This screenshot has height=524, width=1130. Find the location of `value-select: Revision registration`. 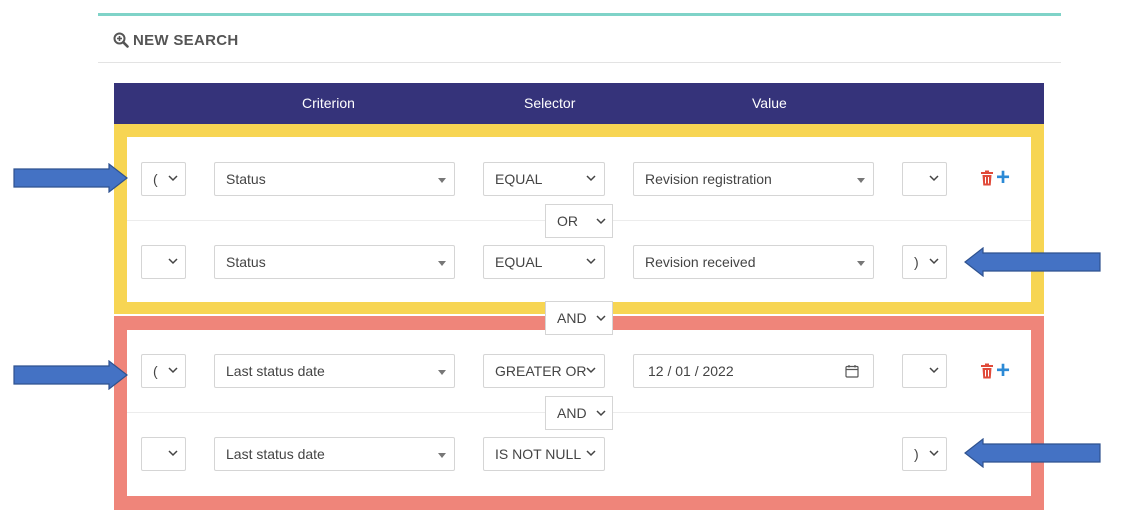

value-select: Revision registration is located at coordinates (753, 179).